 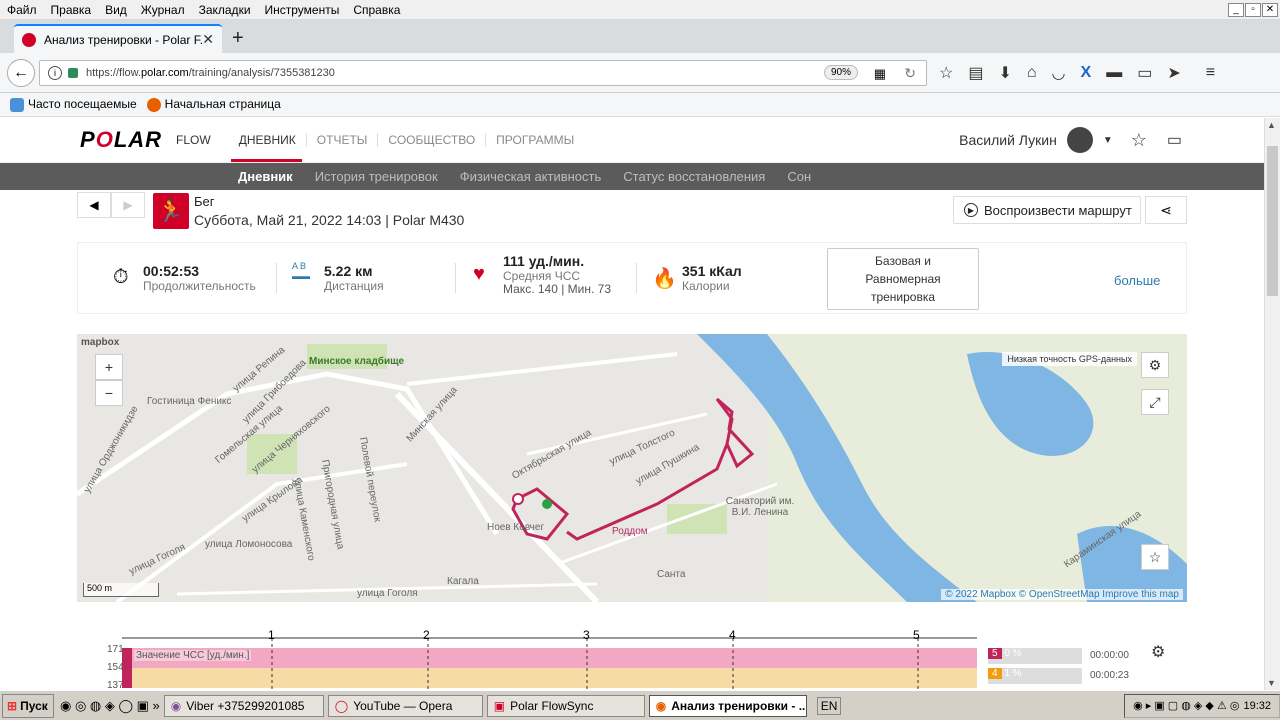 What do you see at coordinates (1271, 125) in the screenshot?
I see `scroll-up-icon: ▲` at bounding box center [1271, 125].